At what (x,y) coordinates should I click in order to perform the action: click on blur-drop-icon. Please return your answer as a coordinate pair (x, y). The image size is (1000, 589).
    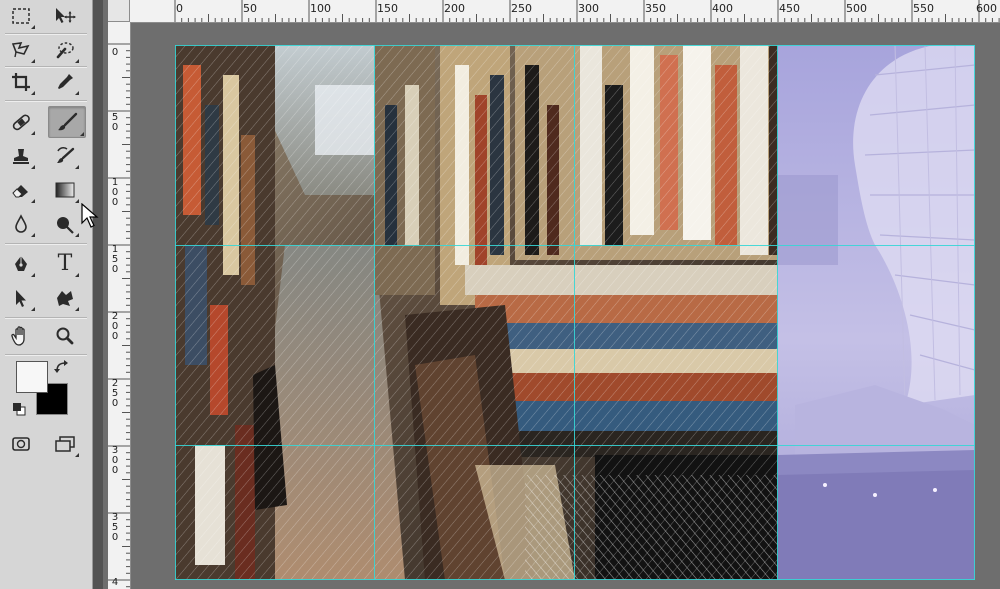
    Looking at the image, I should click on (21, 223).